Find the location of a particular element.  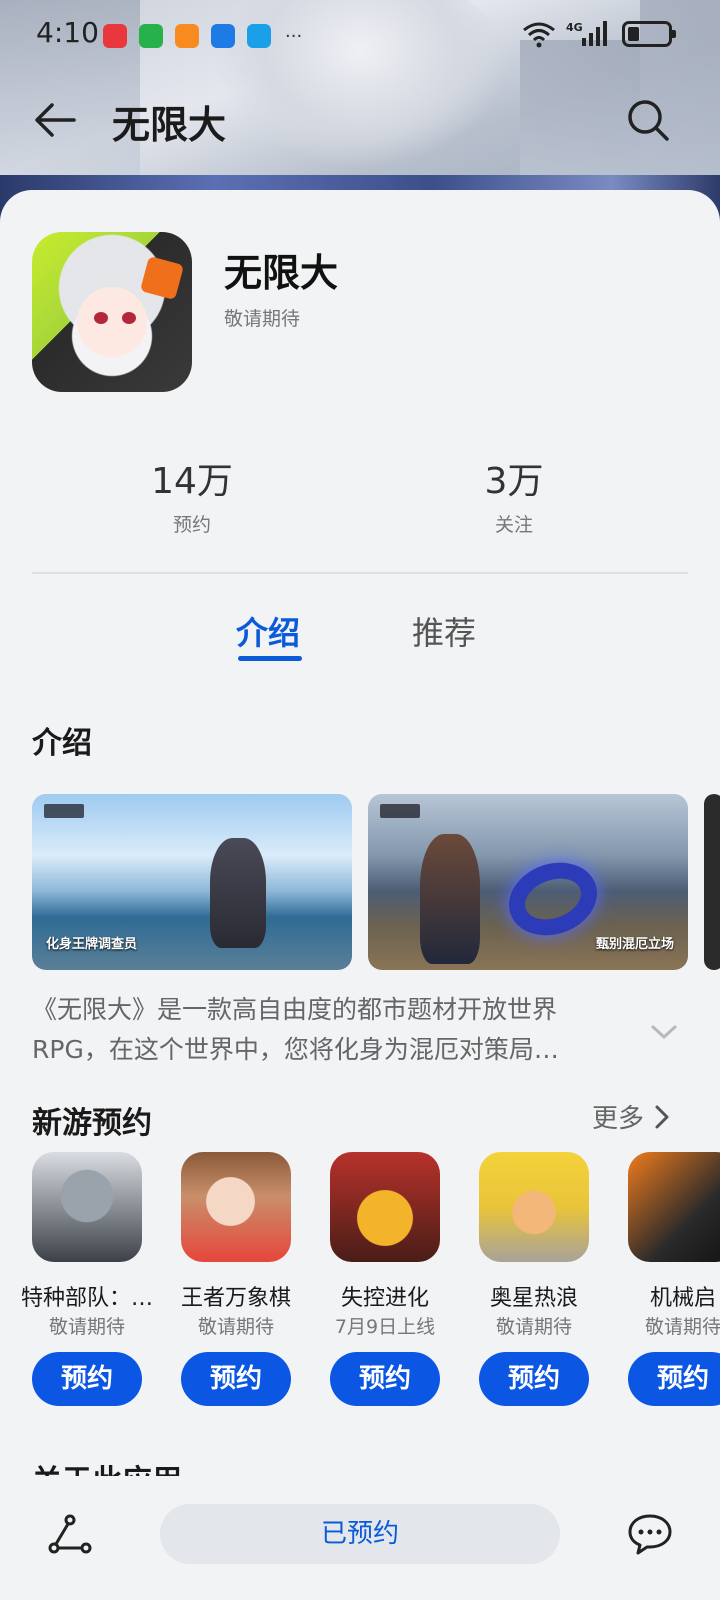

share-icon is located at coordinates (70, 1534).